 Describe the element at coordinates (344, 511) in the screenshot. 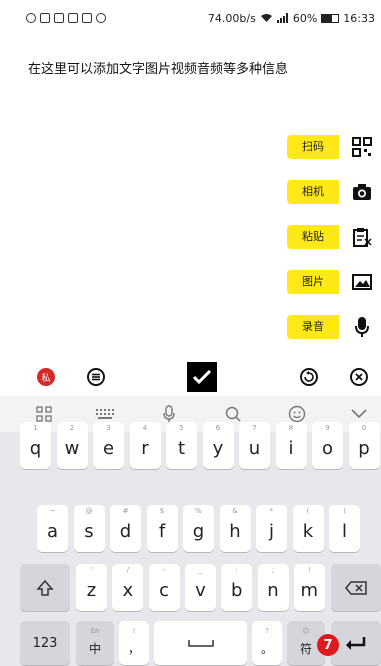

I see `key-hint: )` at that location.